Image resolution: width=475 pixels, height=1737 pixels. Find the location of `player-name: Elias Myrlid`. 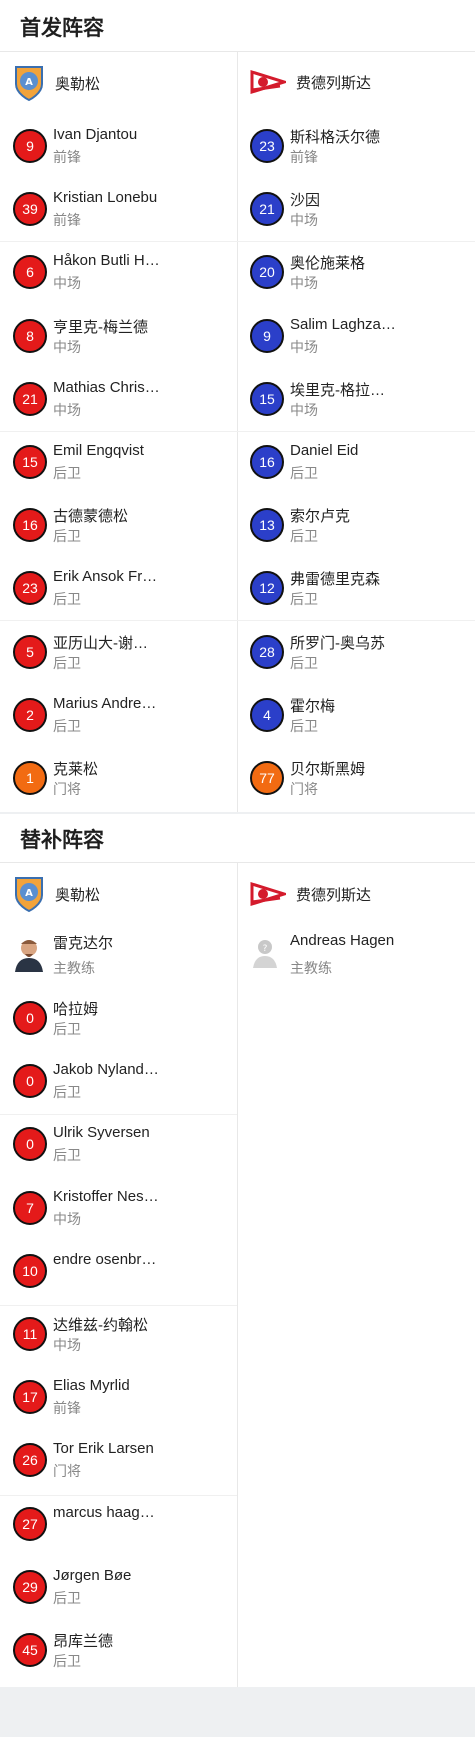

player-name: Elias Myrlid is located at coordinates (91, 1386).